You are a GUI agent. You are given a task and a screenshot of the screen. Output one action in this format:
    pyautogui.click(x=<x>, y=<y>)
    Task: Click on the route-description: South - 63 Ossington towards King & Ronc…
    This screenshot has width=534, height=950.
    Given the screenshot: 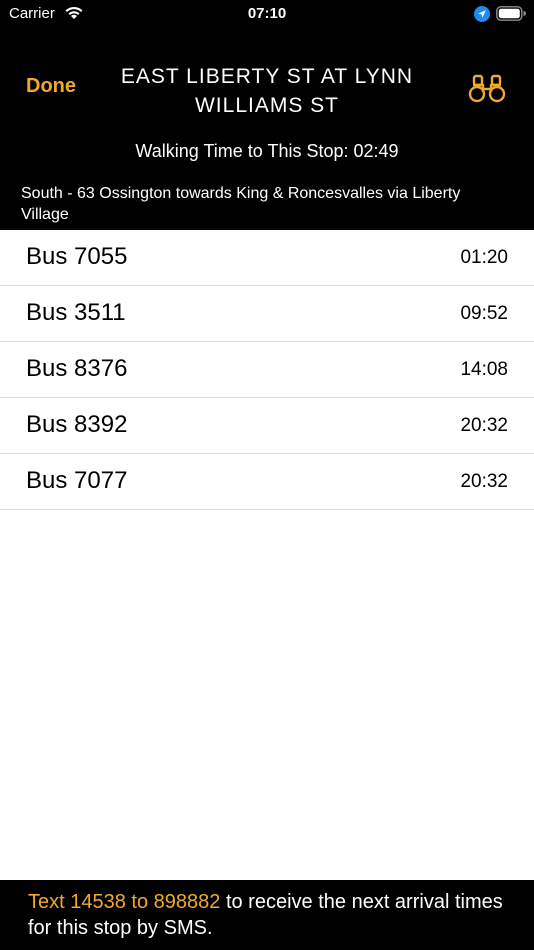 What is the action you would take?
    pyautogui.click(x=241, y=204)
    